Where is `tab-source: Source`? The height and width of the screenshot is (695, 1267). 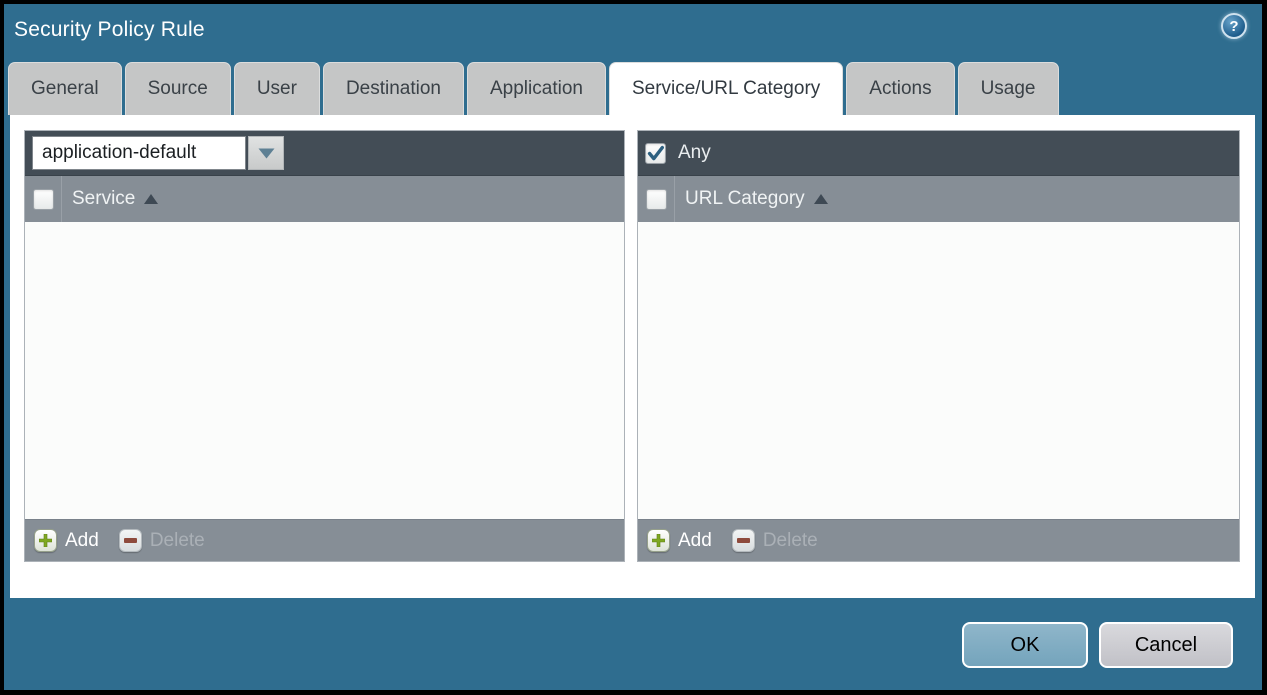 tab-source: Source is located at coordinates (177, 88).